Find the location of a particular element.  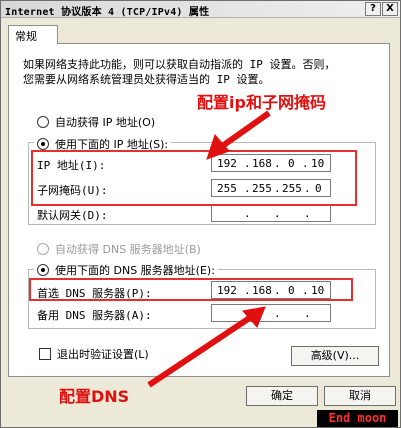

ok-button: 确定 is located at coordinates (282, 396).